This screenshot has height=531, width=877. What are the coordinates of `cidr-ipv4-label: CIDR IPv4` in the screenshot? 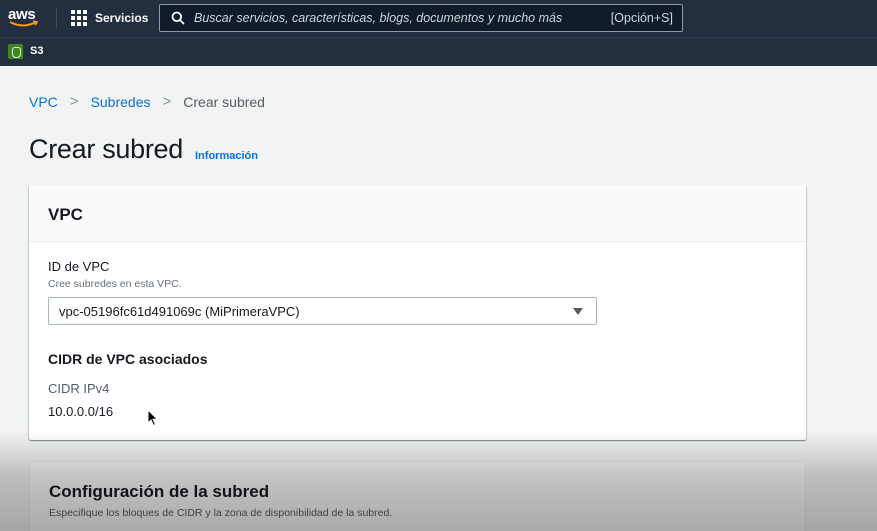 It's located at (79, 388).